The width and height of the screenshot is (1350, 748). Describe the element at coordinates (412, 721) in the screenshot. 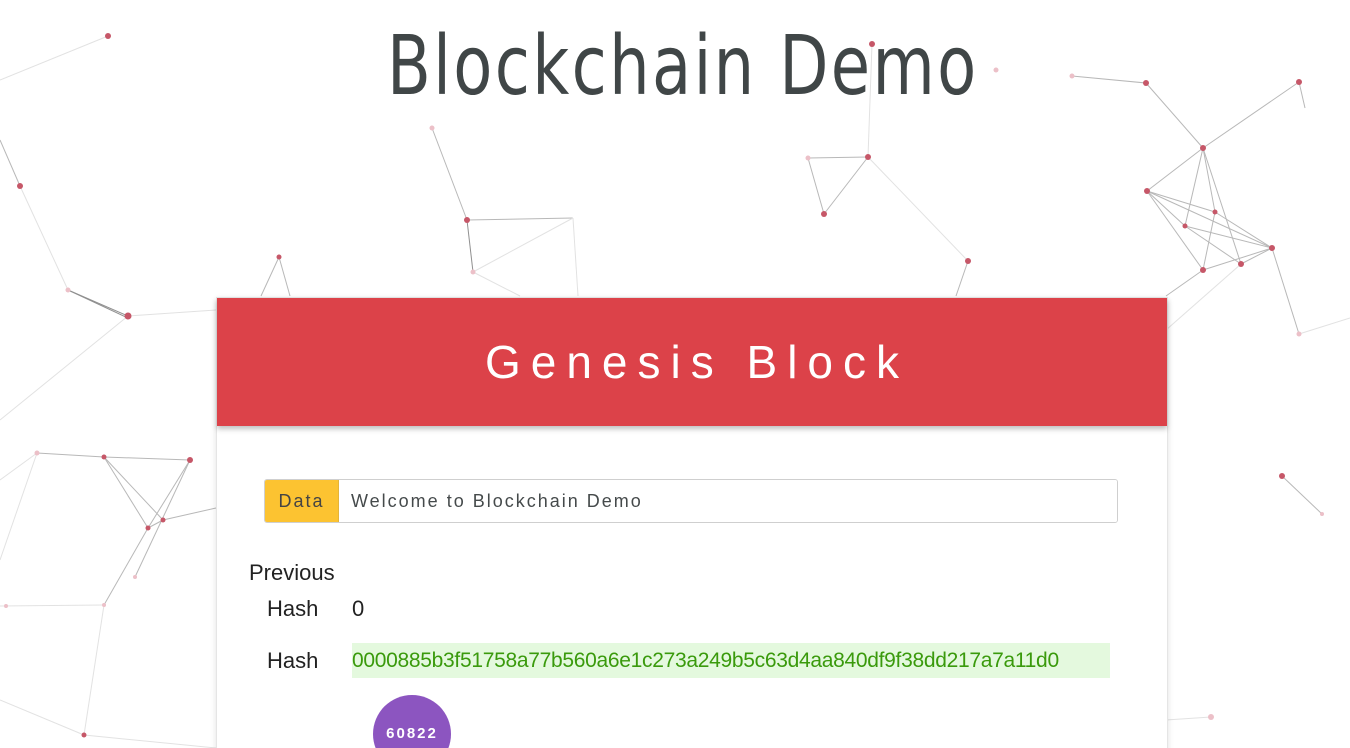

I see `nonce-badge: 60822` at that location.